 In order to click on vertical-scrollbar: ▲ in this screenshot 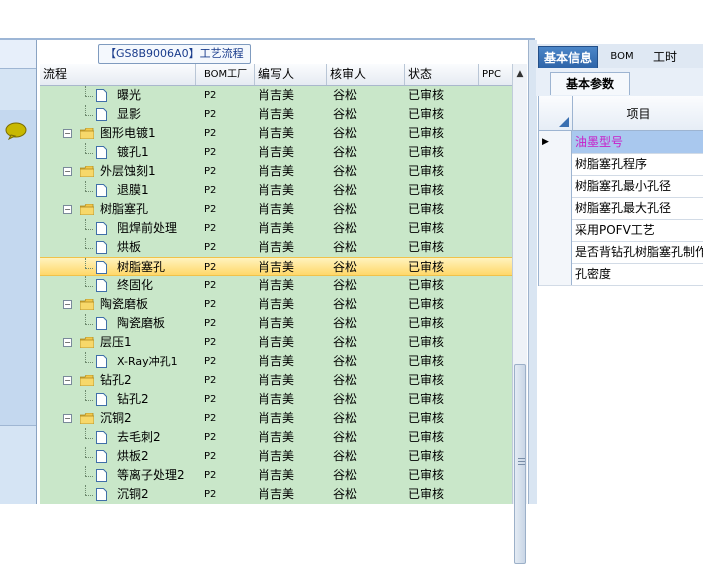, I will do `click(519, 314)`.